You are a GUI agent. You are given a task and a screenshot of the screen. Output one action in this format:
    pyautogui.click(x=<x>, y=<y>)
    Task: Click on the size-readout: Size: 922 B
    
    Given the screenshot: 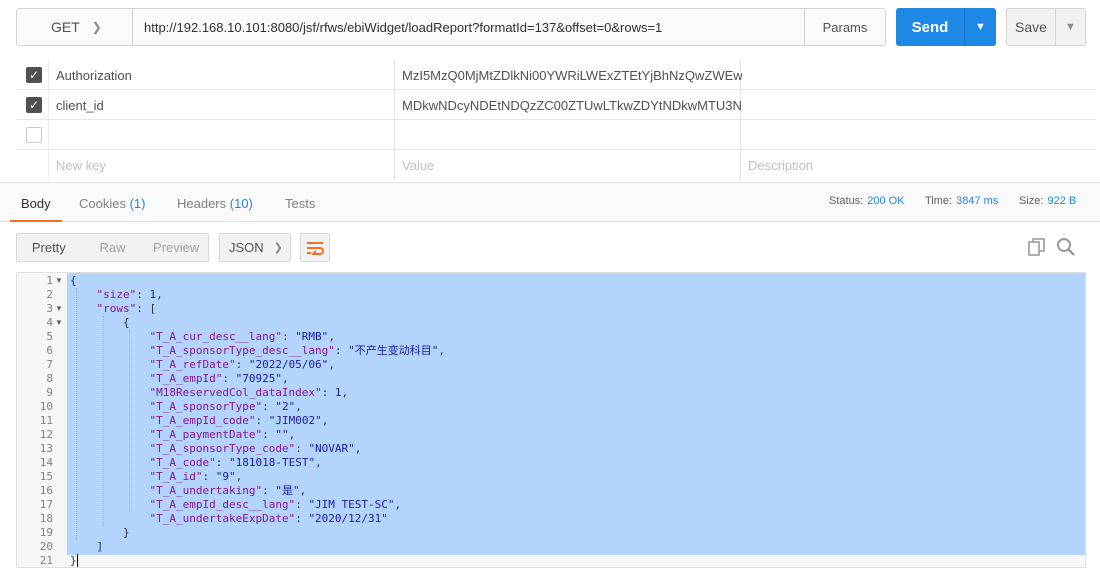 What is the action you would take?
    pyautogui.click(x=1048, y=201)
    